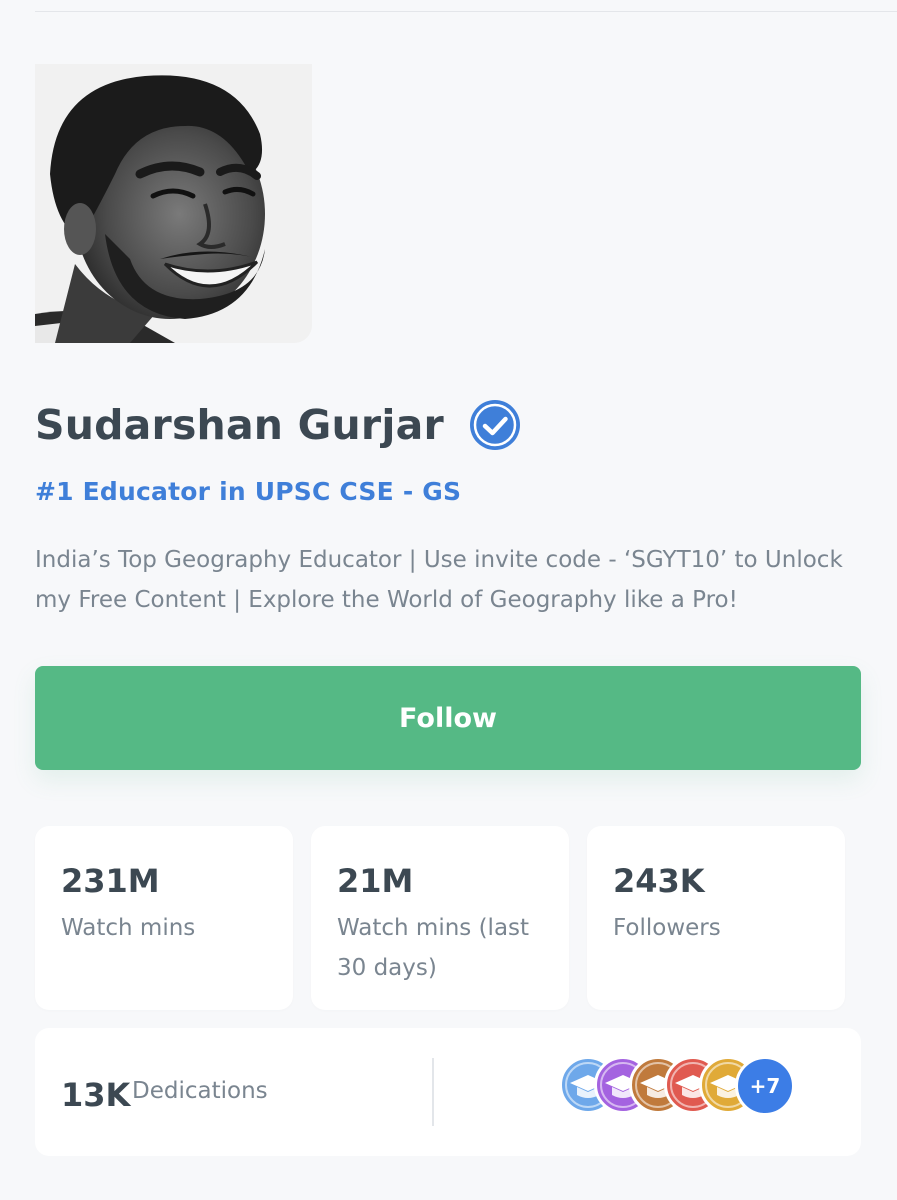 The image size is (897, 1200). I want to click on stat-value: 21M, so click(375, 881).